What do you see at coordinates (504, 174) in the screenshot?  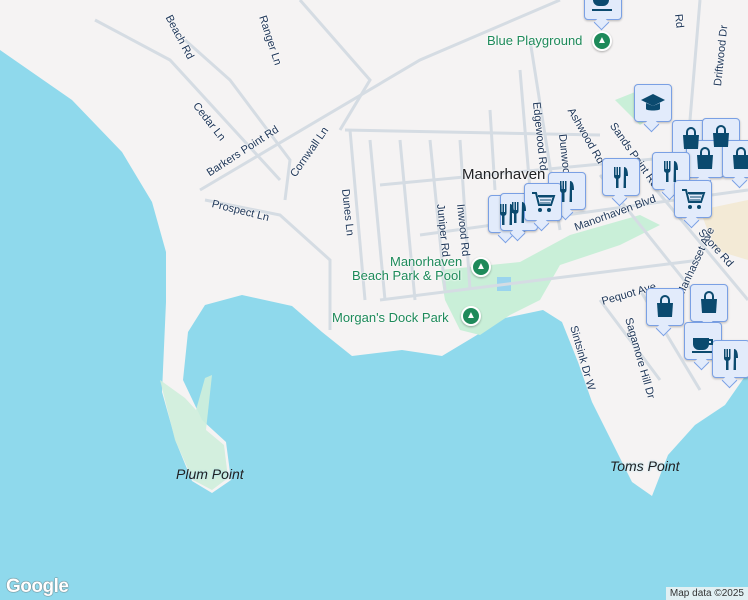 I see `town-label: Manorhaven` at bounding box center [504, 174].